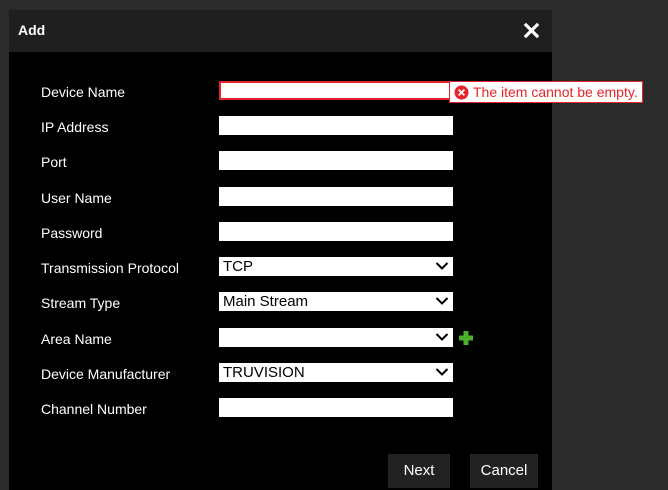 This screenshot has width=668, height=490. Describe the element at coordinates (76, 198) in the screenshot. I see `user-name-label: User Name` at that location.